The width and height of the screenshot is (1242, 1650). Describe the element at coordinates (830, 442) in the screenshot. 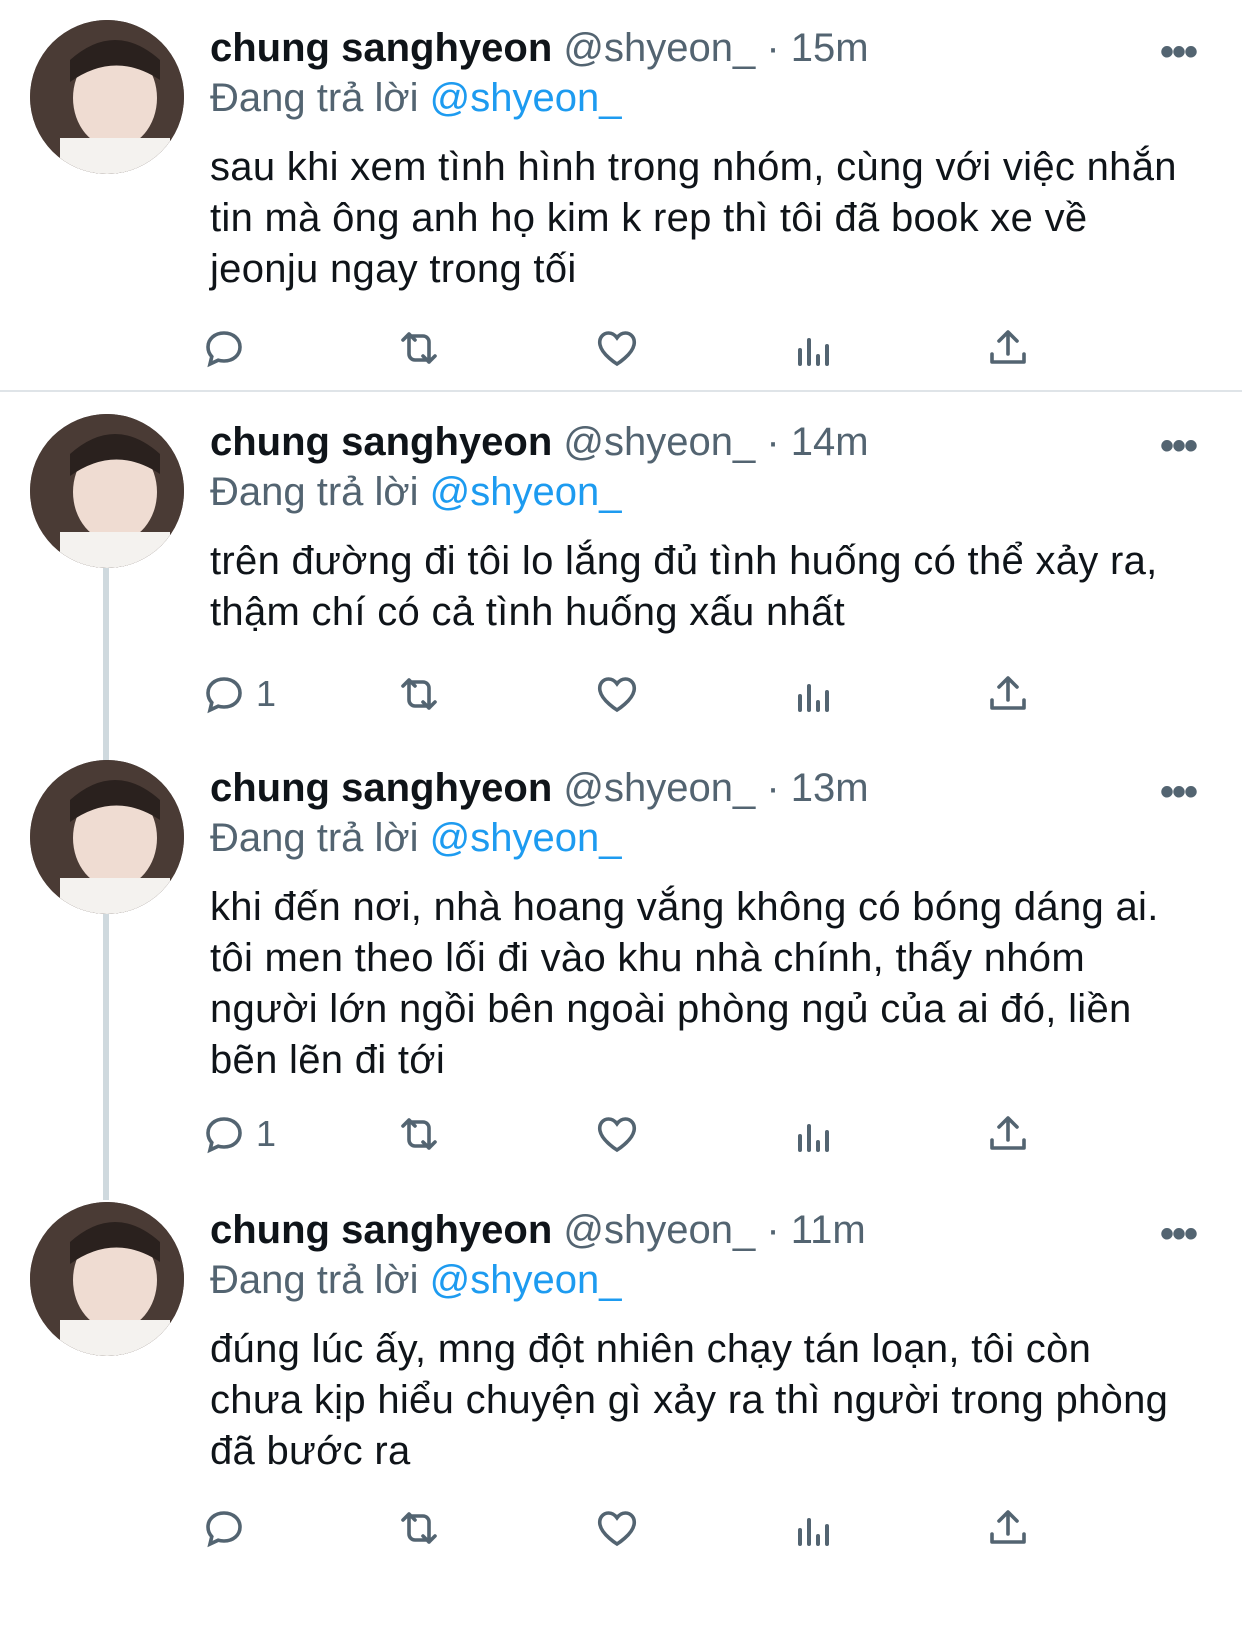

I see `timestamp: 14m` at that location.